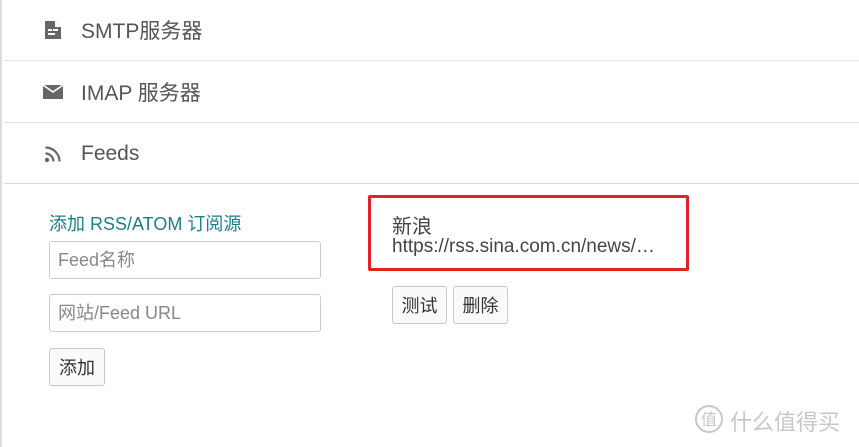  What do you see at coordinates (110, 153) in the screenshot?
I see `feeds-section-label: Feeds` at bounding box center [110, 153].